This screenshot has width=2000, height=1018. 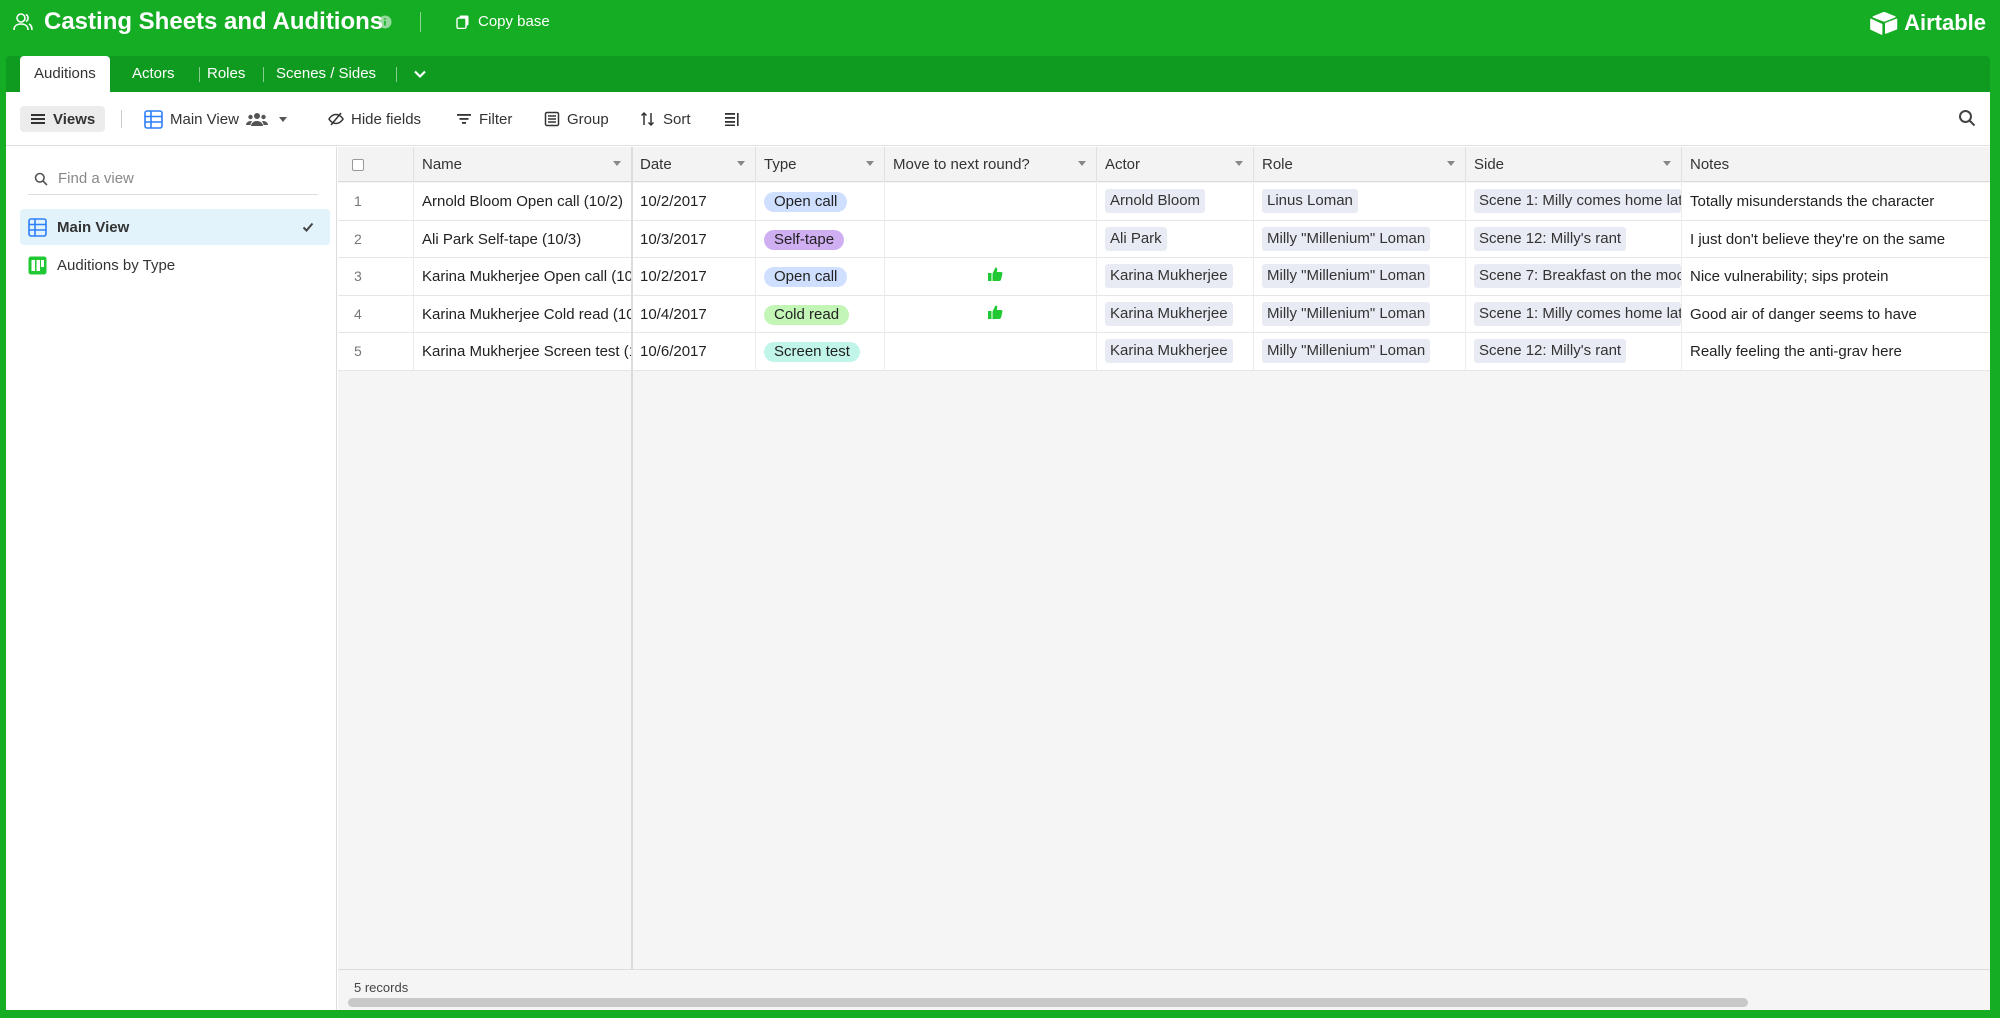 I want to click on cell-name: Karina Mukherjee Cold read (10/4), so click(x=523, y=314).